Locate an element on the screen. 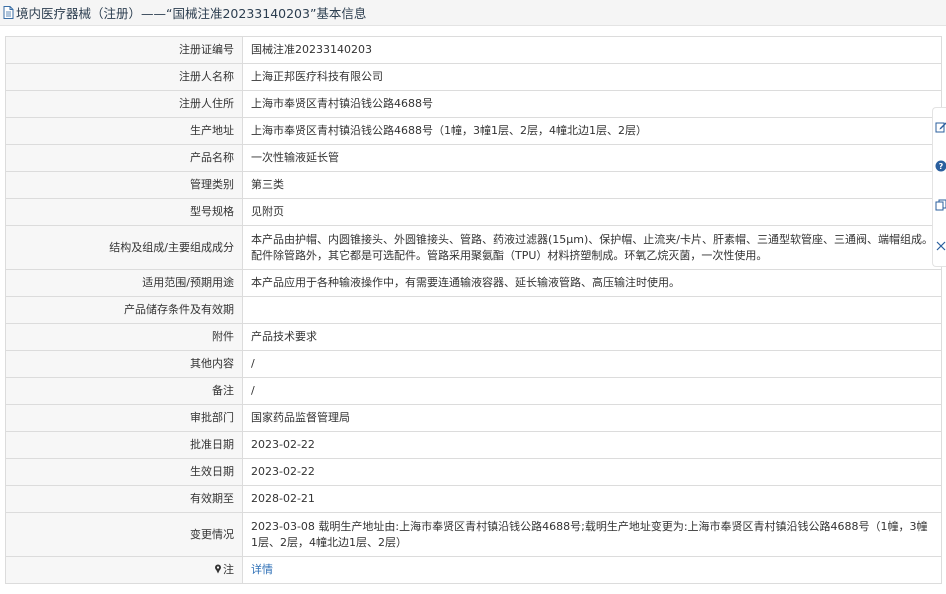  table-row: 产品储存条件及有效期 is located at coordinates (473, 310).